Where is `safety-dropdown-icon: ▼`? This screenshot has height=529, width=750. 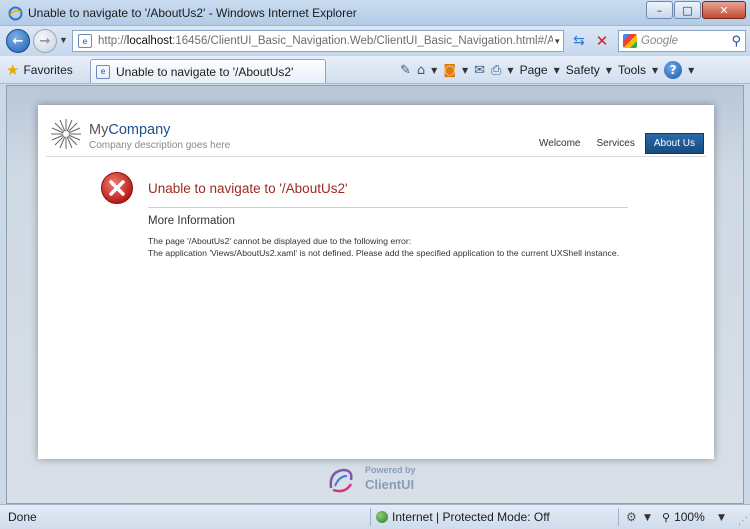 safety-dropdown-icon: ▼ is located at coordinates (609, 70).